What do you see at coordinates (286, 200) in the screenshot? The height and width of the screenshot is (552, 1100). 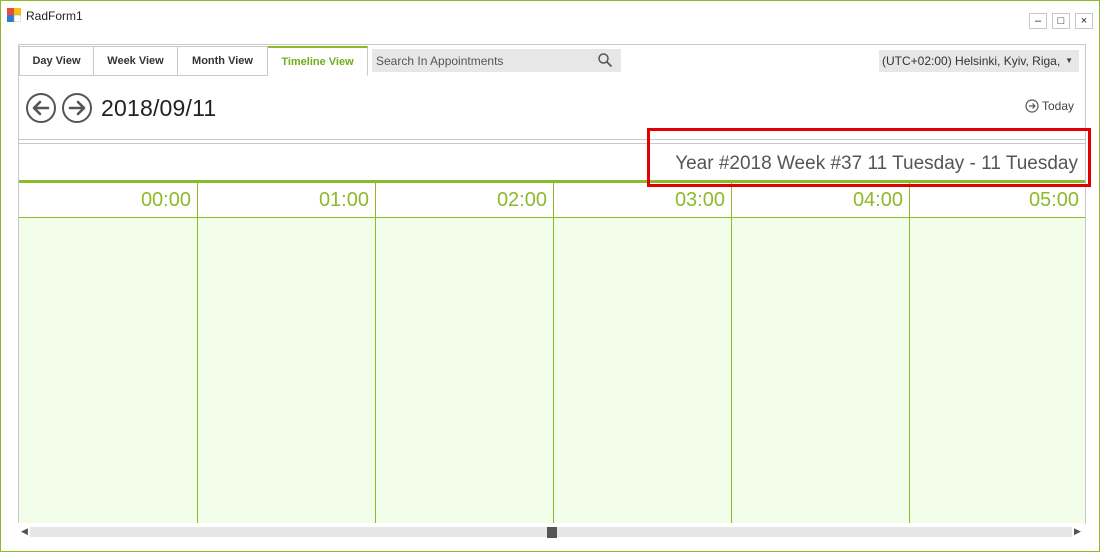 I see `hour-label: 01:00` at bounding box center [286, 200].